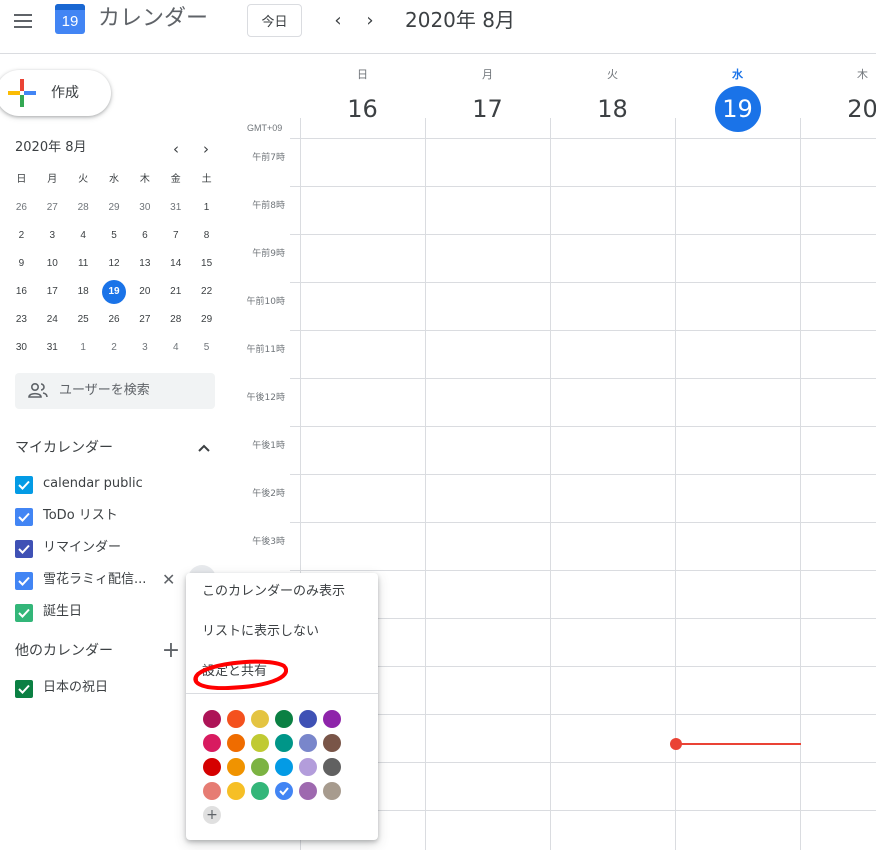  I want to click on mini-day: 17, so click(52, 292).